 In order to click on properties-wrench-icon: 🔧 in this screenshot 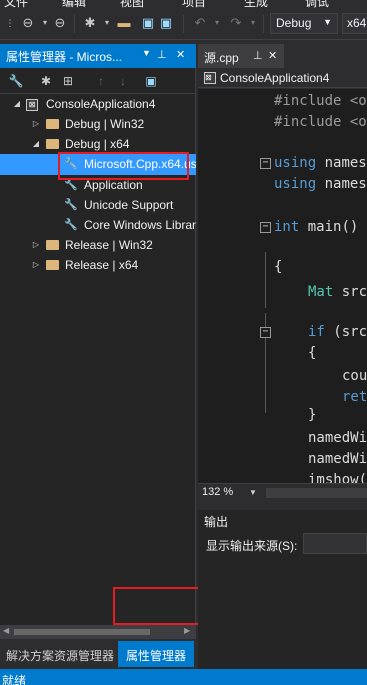, I will do `click(16, 81)`.